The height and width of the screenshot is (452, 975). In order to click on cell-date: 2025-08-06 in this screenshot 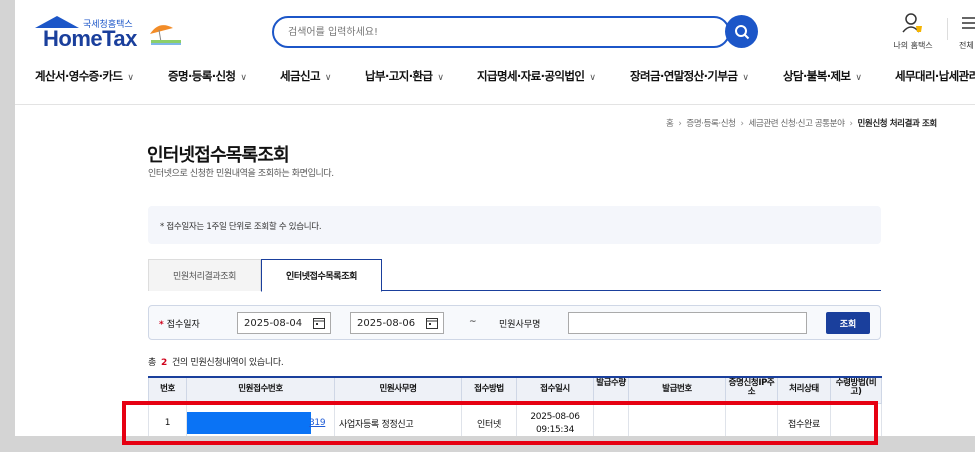, I will do `click(555, 416)`.